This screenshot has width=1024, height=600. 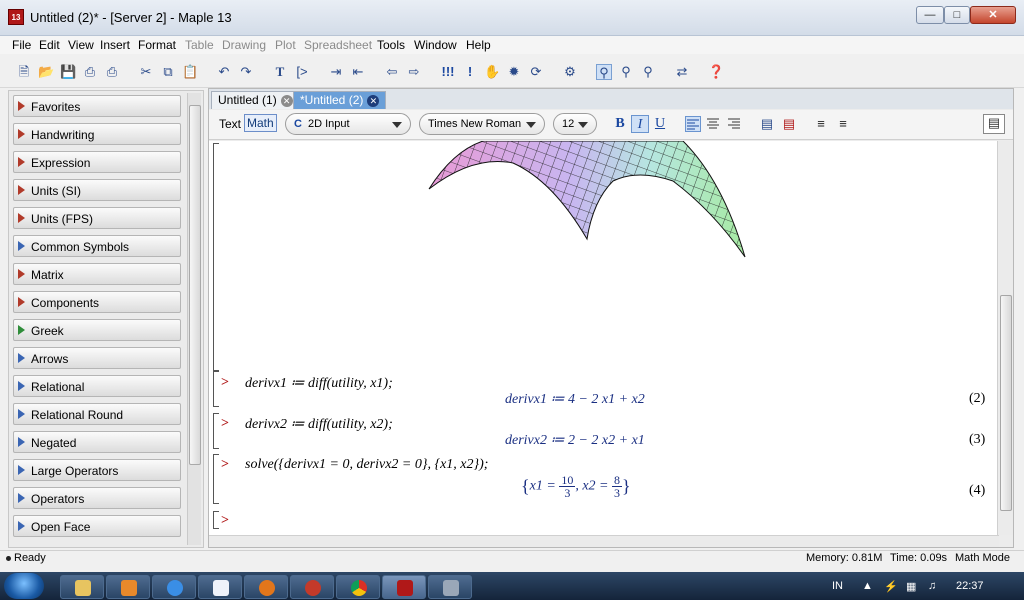 What do you see at coordinates (157, 45) in the screenshot?
I see `menu-format: Format` at bounding box center [157, 45].